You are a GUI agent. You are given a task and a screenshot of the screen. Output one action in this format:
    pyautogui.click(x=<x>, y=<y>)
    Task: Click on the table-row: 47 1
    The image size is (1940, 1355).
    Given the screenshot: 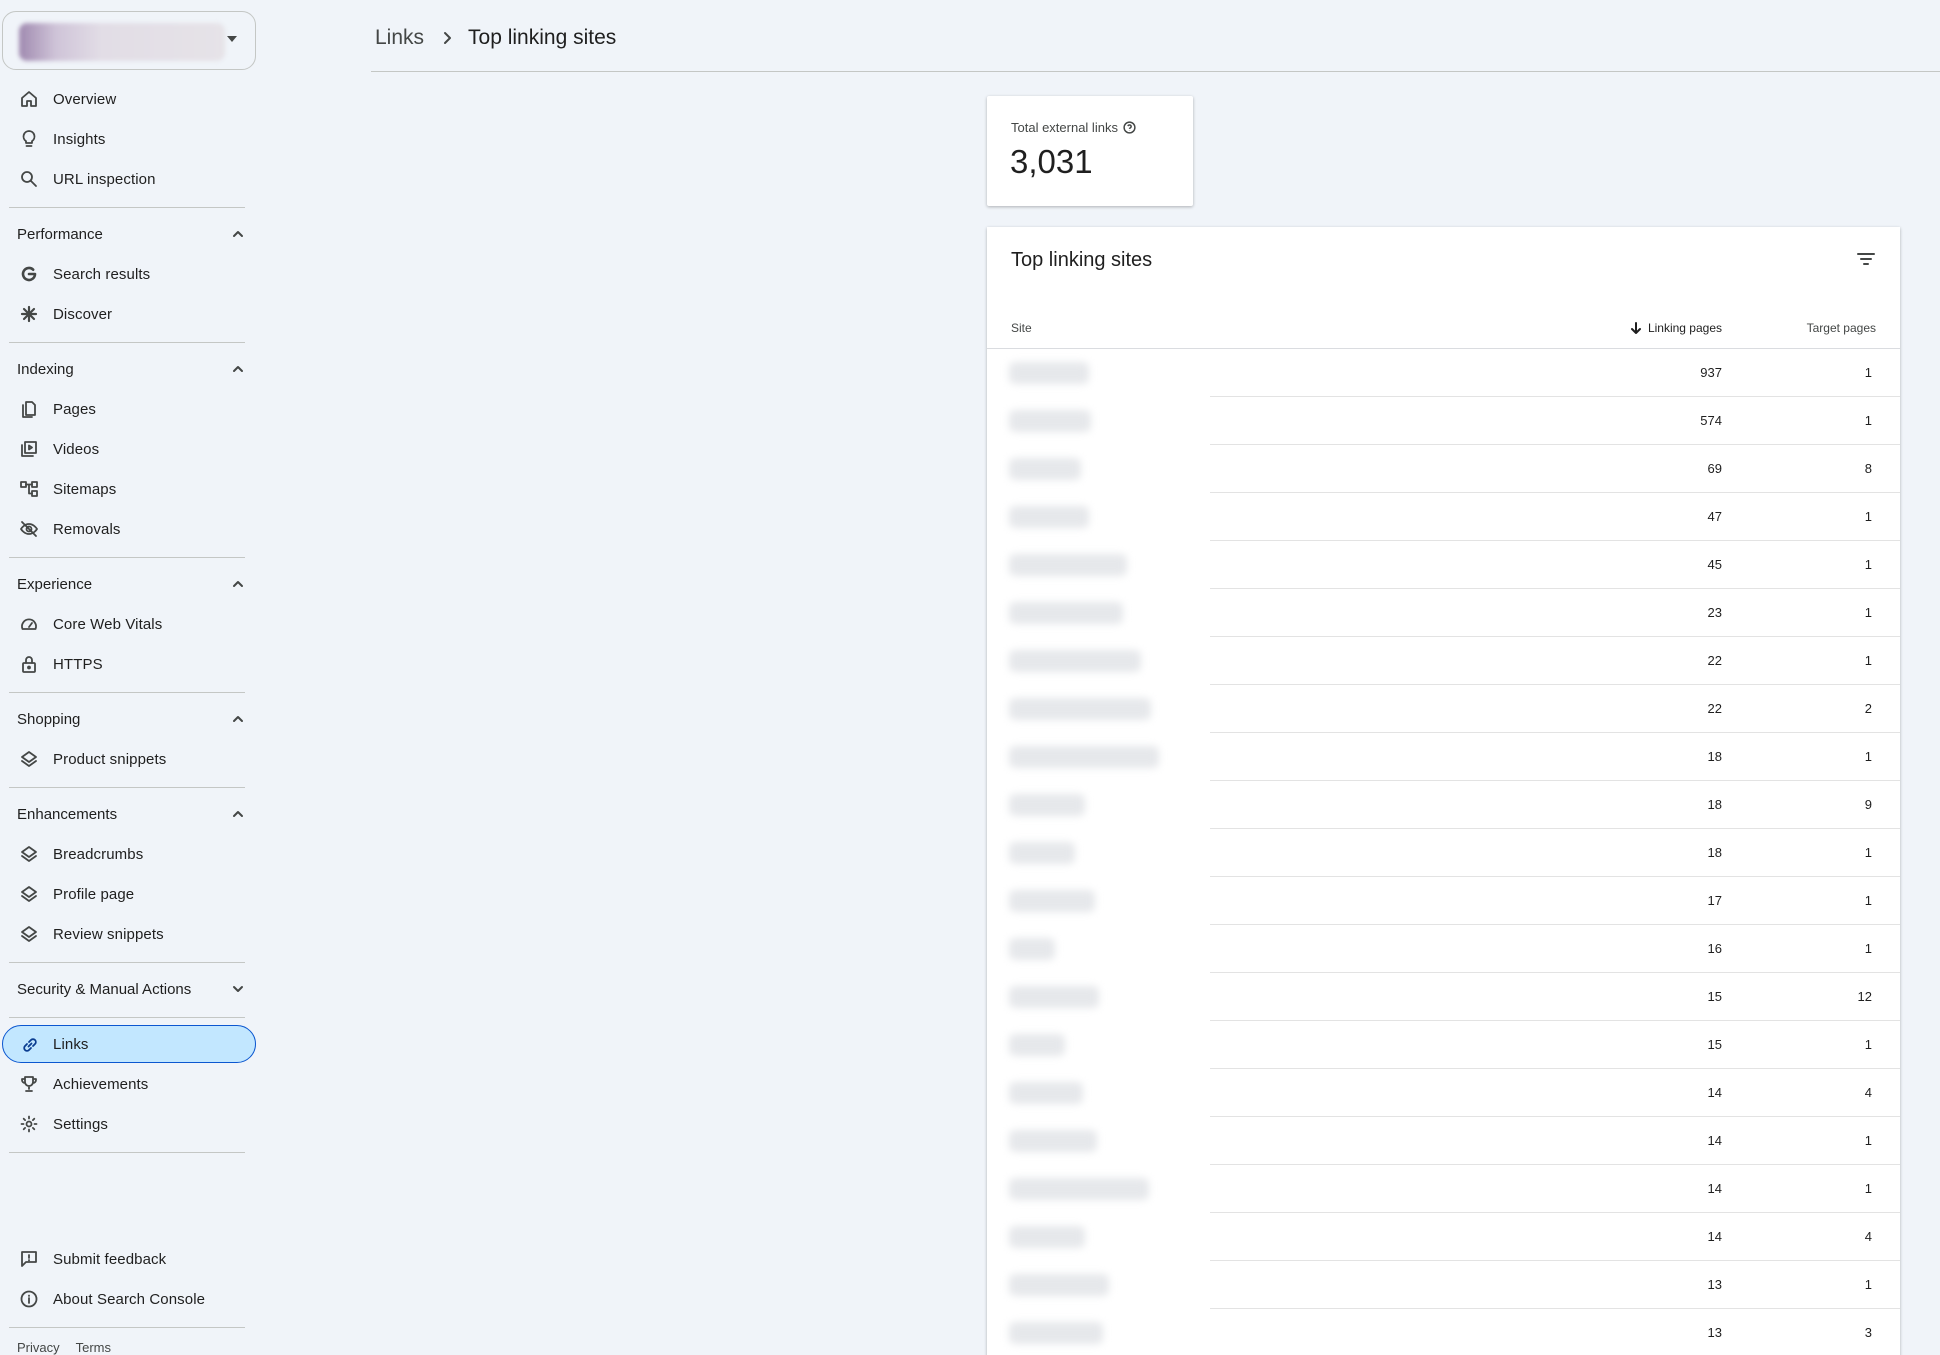 What is the action you would take?
    pyautogui.click(x=1443, y=517)
    